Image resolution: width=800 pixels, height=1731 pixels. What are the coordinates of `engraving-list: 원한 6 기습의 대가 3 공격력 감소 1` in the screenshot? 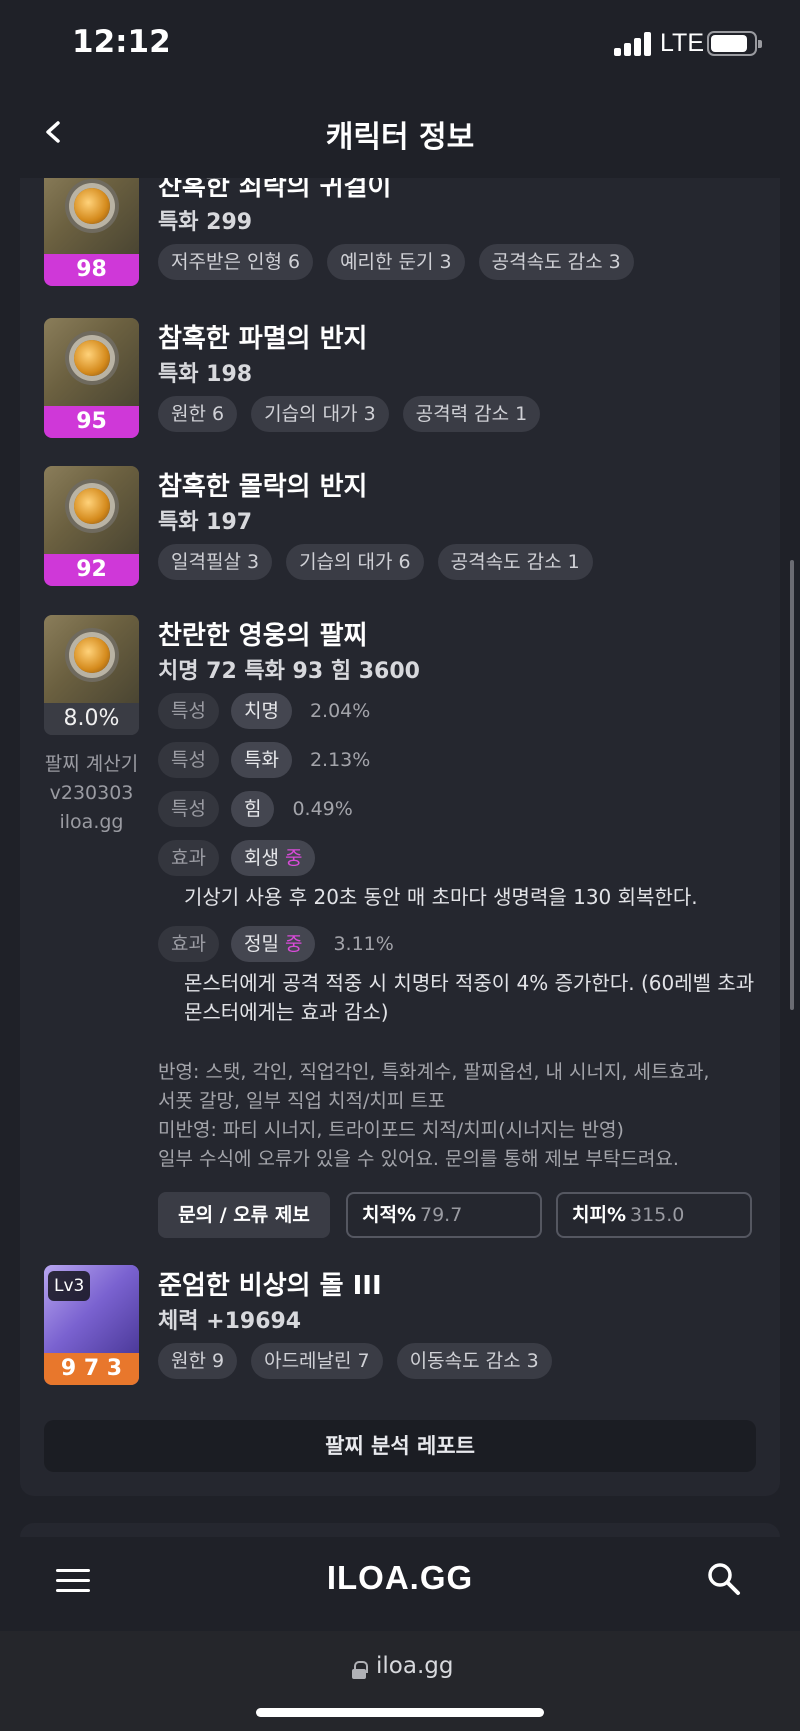 It's located at (349, 414).